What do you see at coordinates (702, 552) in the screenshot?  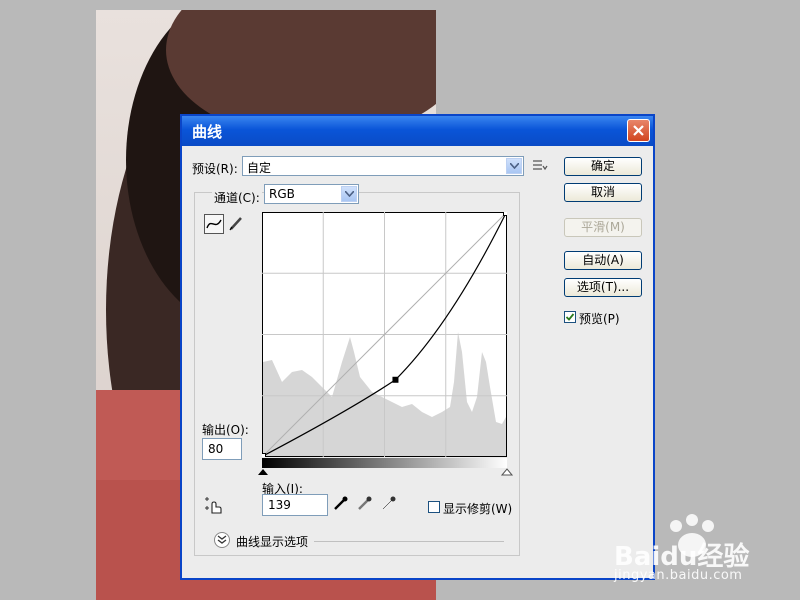 I see `baidu-jingyan-watermark: Baidu经验 jingyan.baidu.com` at bounding box center [702, 552].